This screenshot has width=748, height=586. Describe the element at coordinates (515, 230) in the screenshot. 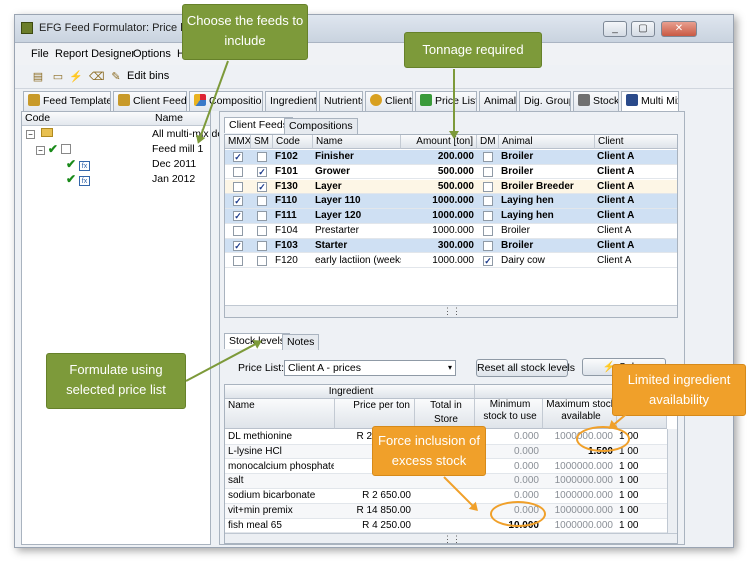

I see `animal-cell: Broiler` at that location.